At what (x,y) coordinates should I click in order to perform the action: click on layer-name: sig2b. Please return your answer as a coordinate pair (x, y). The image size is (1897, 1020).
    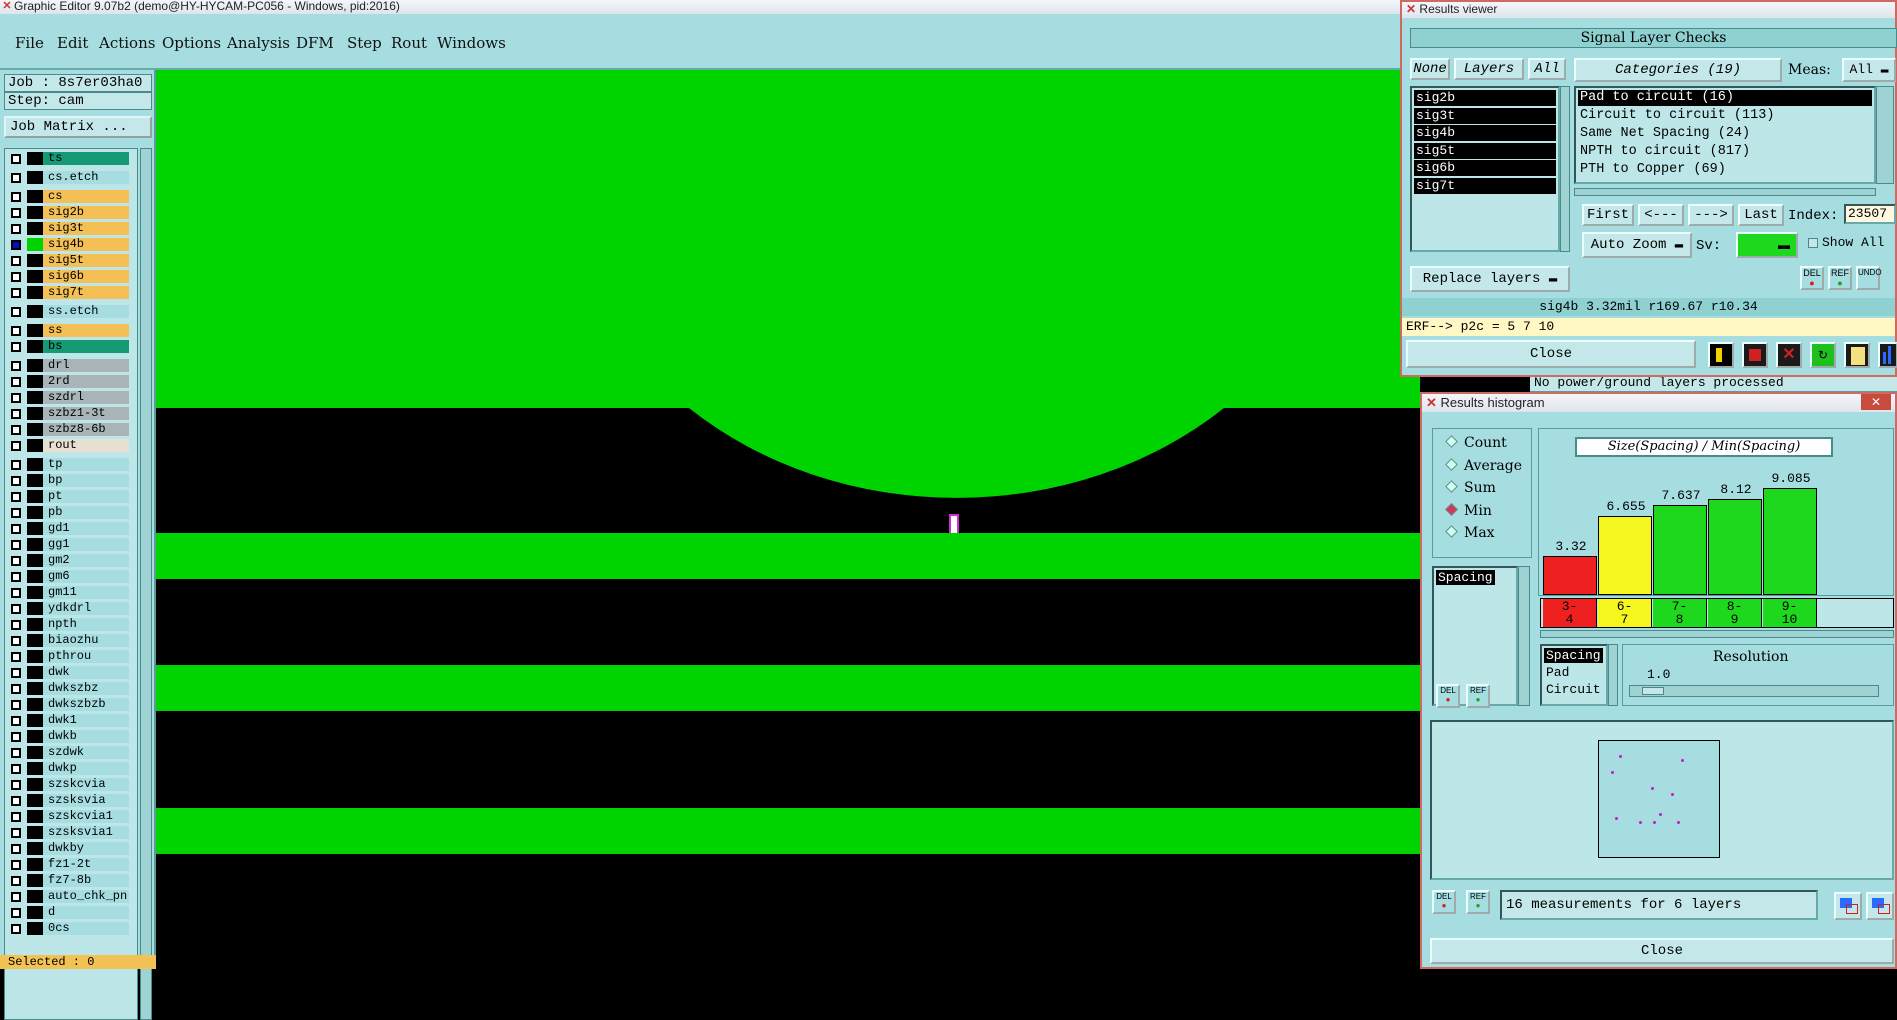
    Looking at the image, I should click on (86, 212).